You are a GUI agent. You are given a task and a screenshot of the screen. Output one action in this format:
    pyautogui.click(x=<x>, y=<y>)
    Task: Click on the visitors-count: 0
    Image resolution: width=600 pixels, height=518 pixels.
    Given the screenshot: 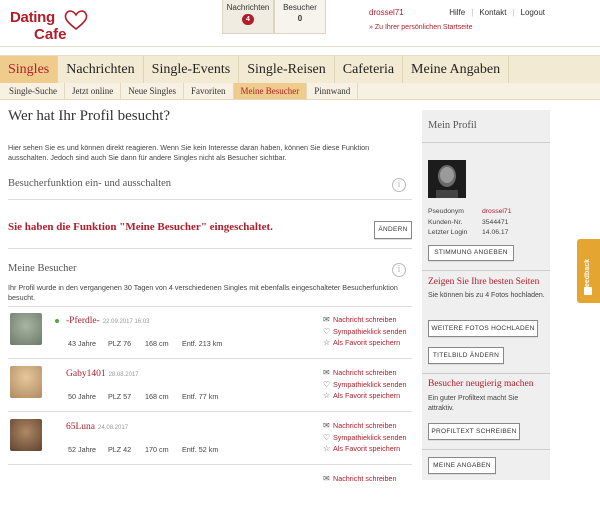 What is the action you would take?
    pyautogui.click(x=300, y=18)
    